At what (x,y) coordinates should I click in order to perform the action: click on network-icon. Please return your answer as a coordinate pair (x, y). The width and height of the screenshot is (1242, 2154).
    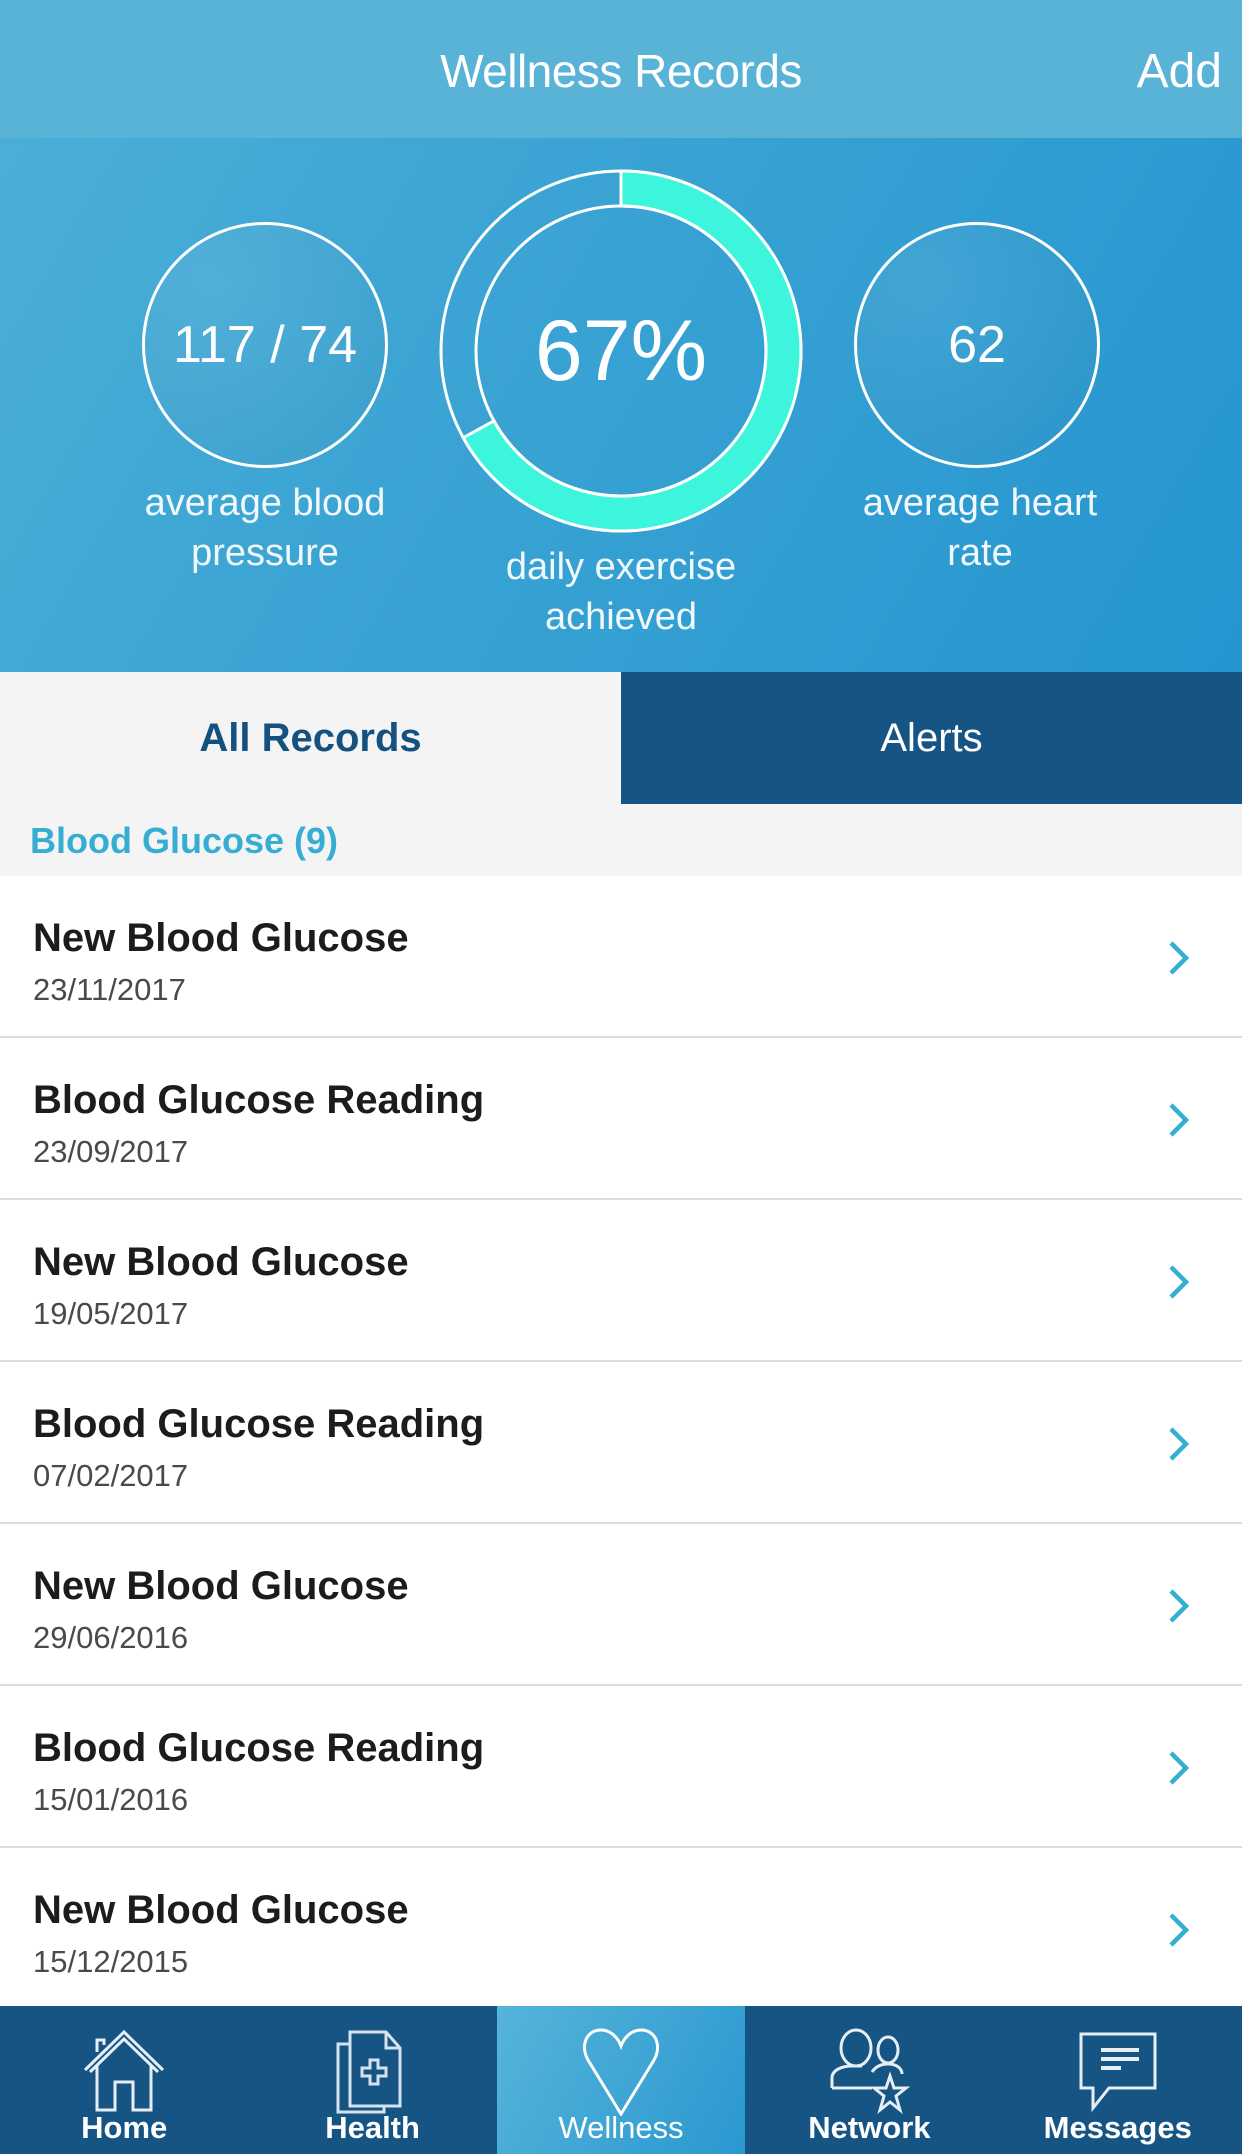
    Looking at the image, I should click on (870, 2071).